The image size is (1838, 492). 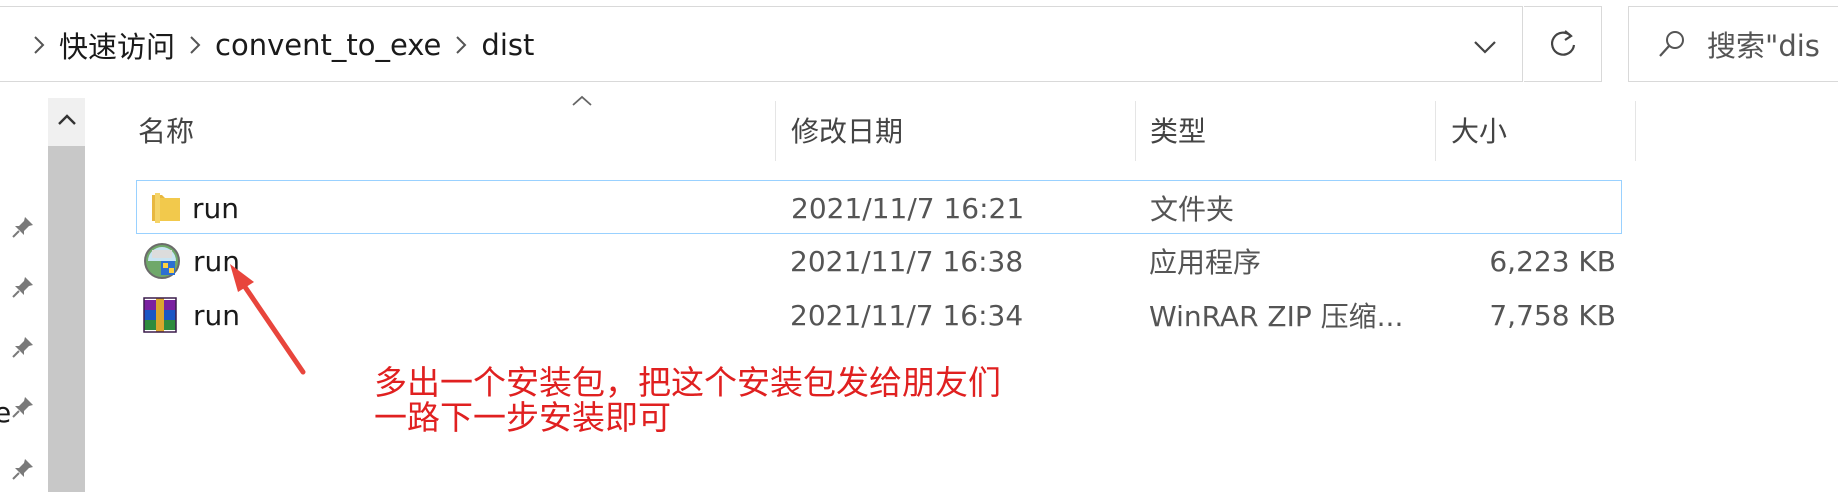 I want to click on annotation-note: 多出一个安装包，把这个安装包发给朋友们 一路下一步安装即可, so click(x=687, y=400).